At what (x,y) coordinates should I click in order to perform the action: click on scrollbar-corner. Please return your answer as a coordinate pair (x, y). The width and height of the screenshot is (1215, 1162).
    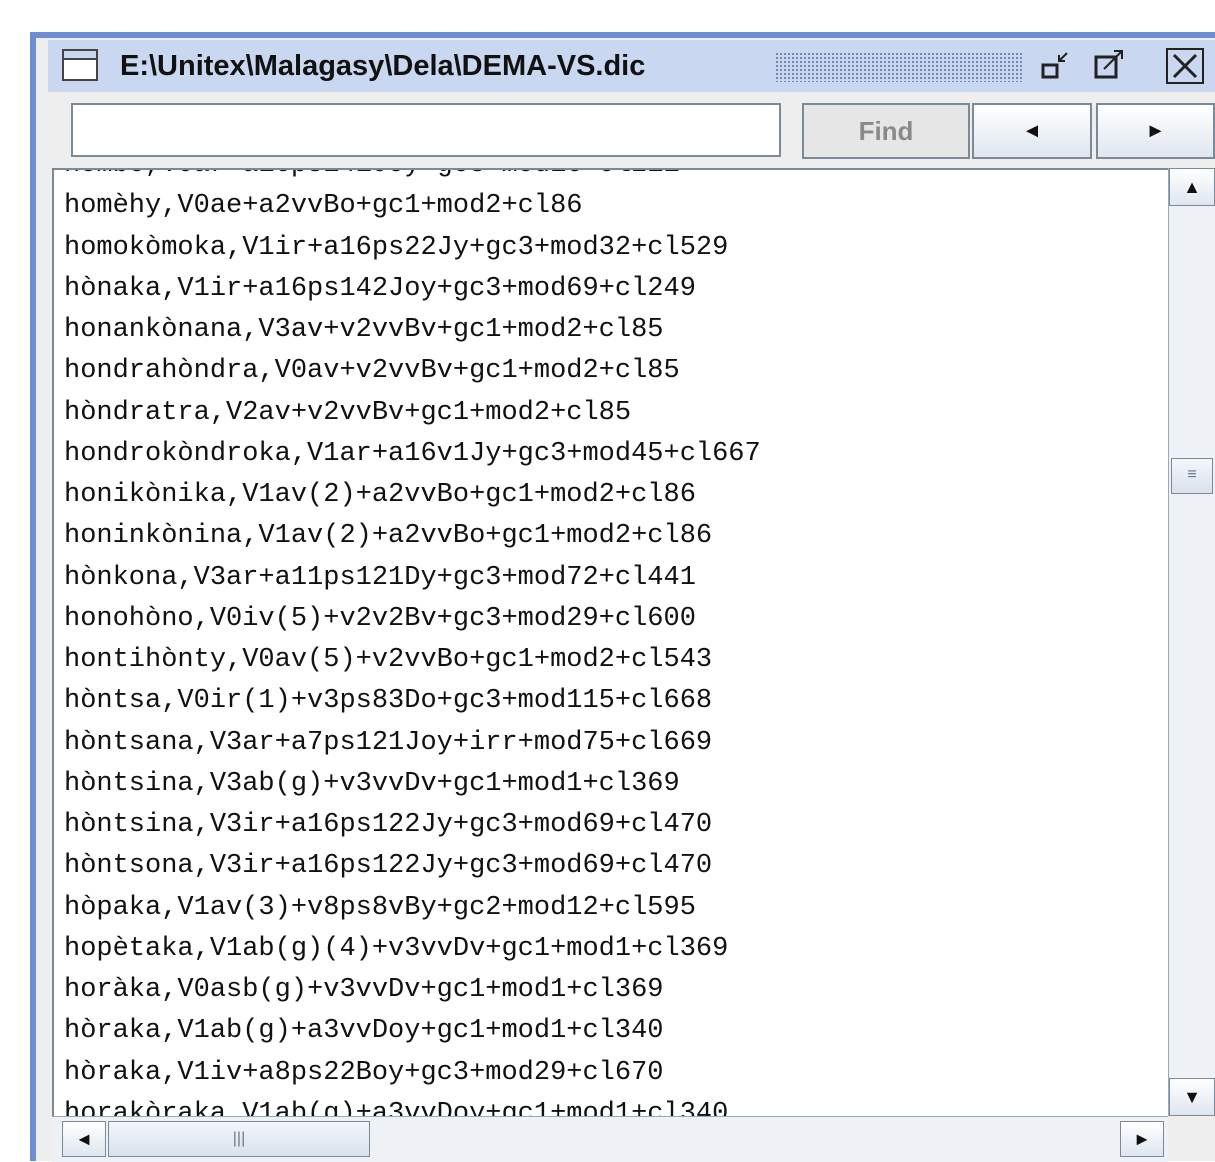
    Looking at the image, I should click on (1191, 1138).